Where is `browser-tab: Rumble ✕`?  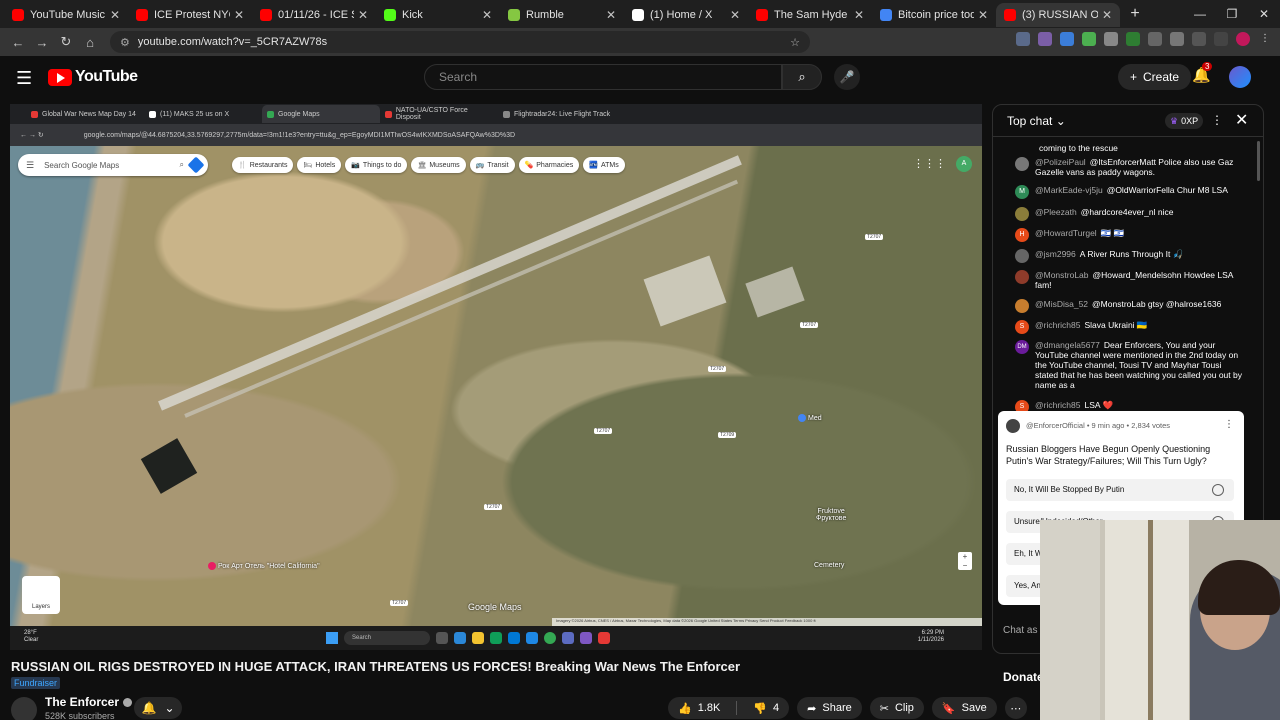
browser-tab: Rumble ✕ is located at coordinates (562, 15).